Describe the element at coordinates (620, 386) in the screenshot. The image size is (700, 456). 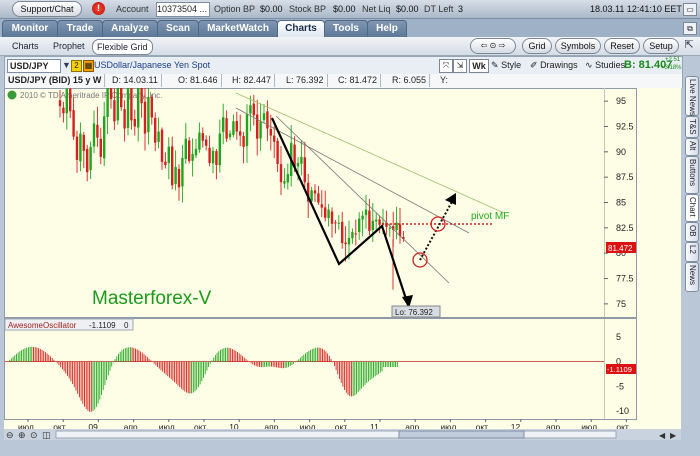
I see `oscillator-tick-label: -5` at that location.